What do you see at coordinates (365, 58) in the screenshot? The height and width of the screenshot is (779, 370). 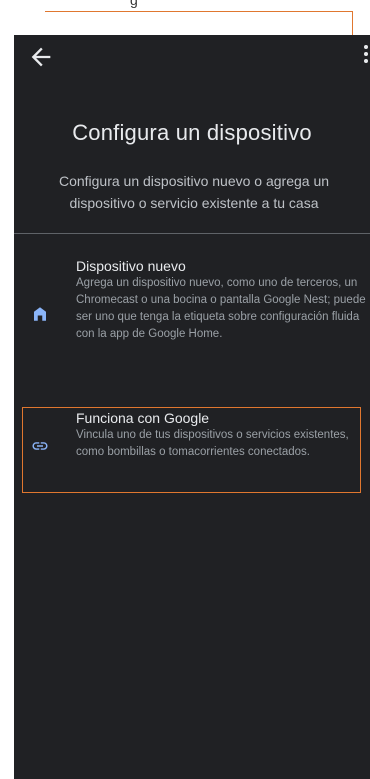 I see `more-options-button` at bounding box center [365, 58].